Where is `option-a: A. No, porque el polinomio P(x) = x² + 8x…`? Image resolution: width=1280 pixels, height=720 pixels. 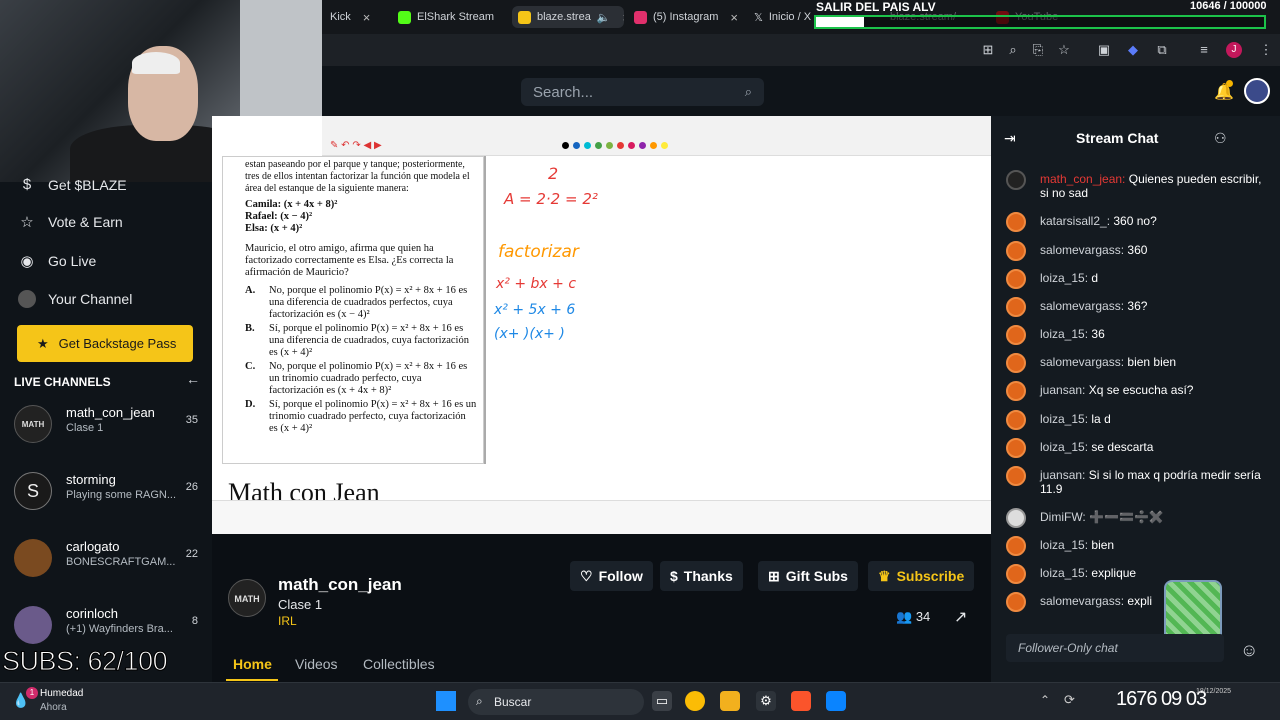
option-a: A. No, porque el polinomio P(x) = x² + 8x… is located at coordinates (356, 302).